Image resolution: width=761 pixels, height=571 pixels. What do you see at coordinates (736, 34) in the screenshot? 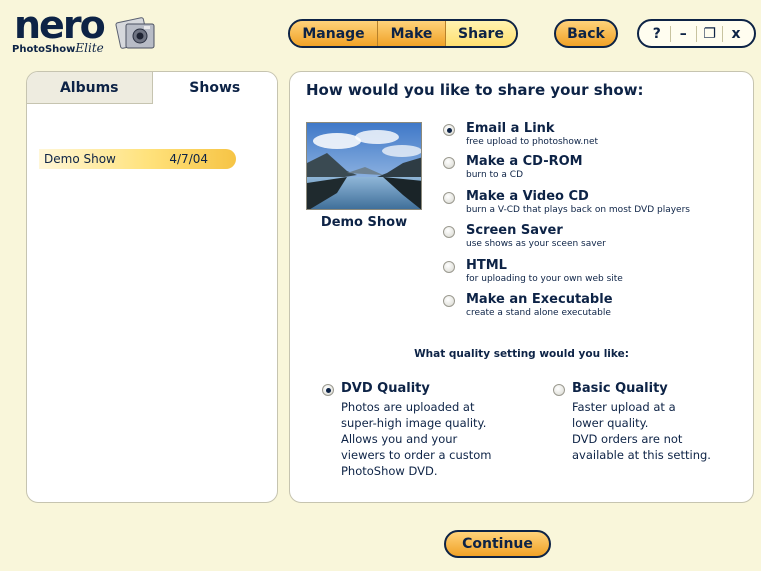
I see `close-button: x` at bounding box center [736, 34].